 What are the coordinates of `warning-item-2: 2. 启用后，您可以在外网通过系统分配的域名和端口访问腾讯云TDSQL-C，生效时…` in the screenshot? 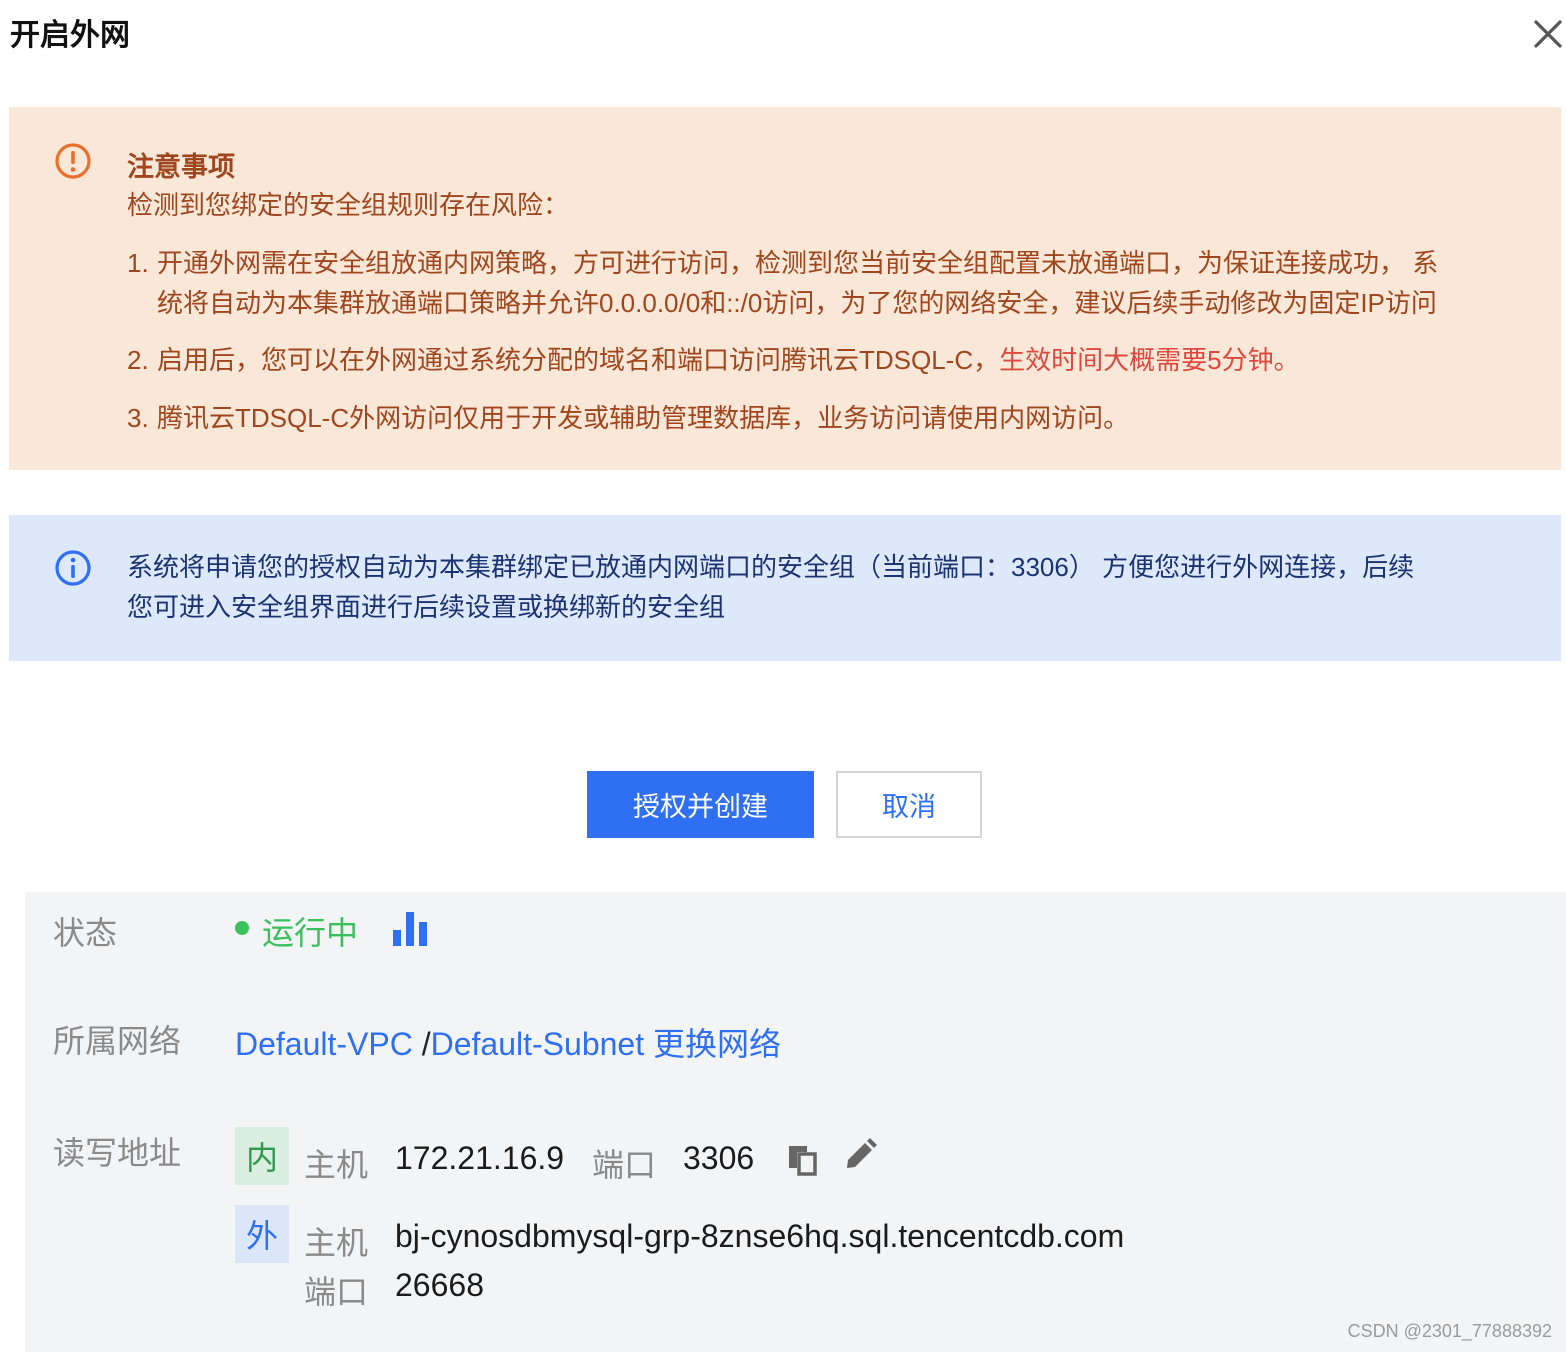 It's located at (713, 360).